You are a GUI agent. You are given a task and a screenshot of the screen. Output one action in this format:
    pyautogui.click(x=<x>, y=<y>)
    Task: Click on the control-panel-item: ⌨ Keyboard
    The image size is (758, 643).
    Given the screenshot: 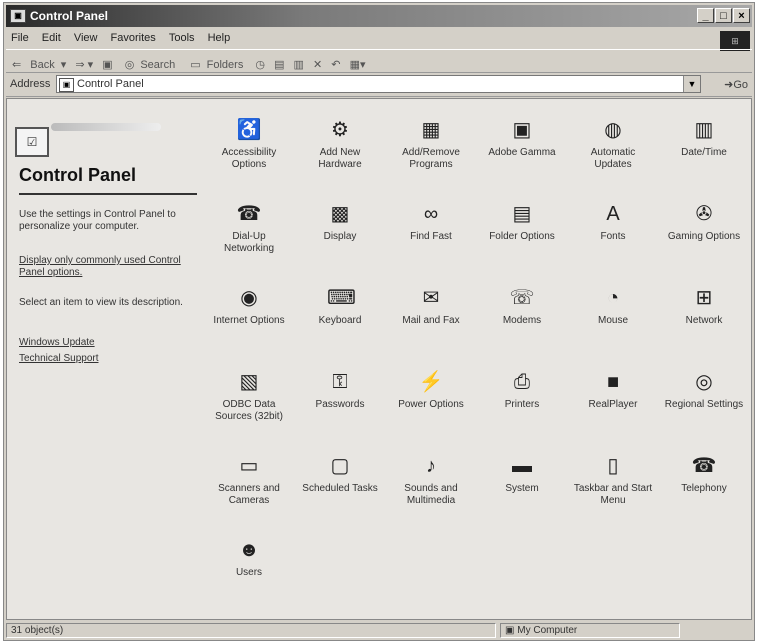 What is the action you would take?
    pyautogui.click(x=340, y=306)
    